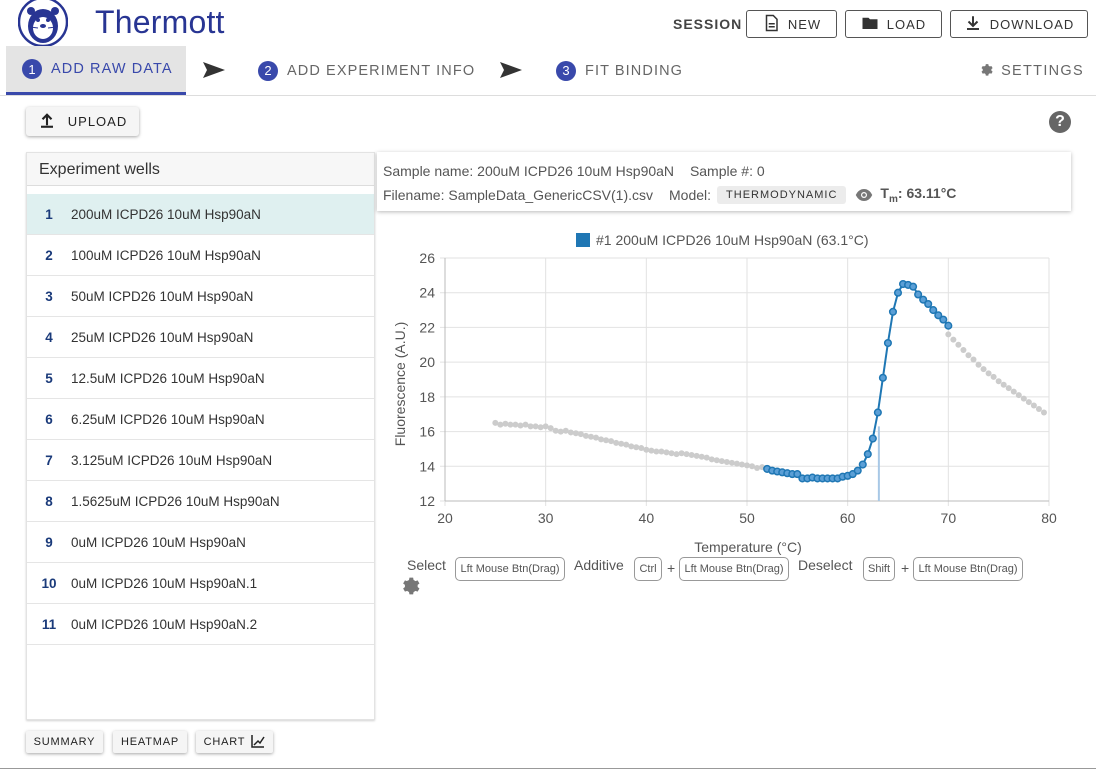  Describe the element at coordinates (893, 24) in the screenshot. I see `load-session-button: LOAD` at that location.